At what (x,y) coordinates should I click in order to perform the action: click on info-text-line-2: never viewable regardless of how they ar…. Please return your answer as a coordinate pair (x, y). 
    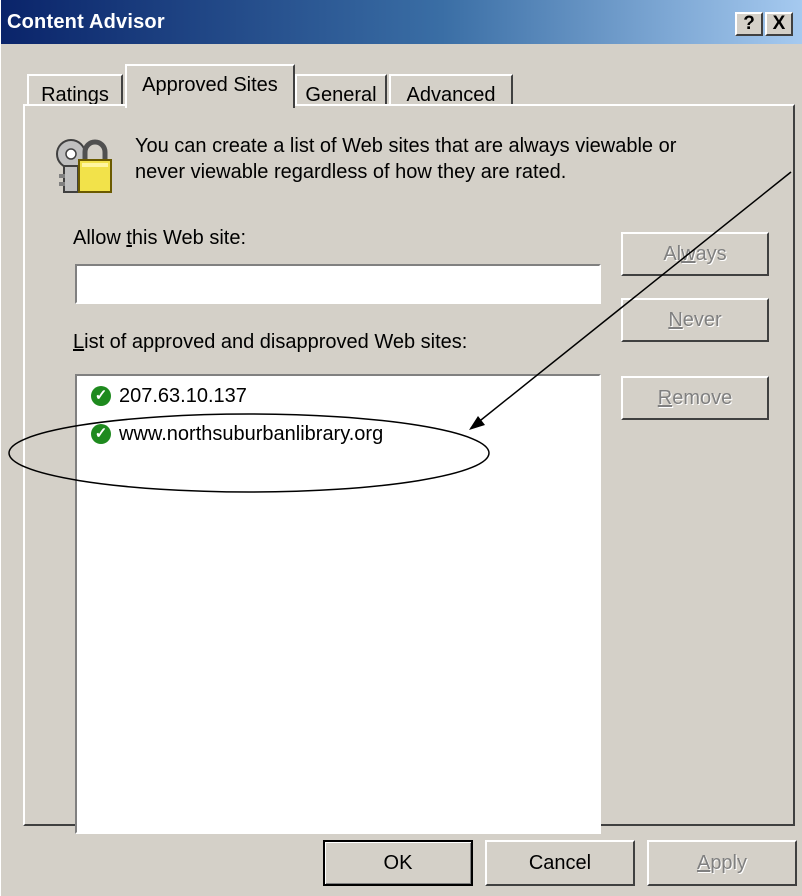
    Looking at the image, I should click on (351, 172).